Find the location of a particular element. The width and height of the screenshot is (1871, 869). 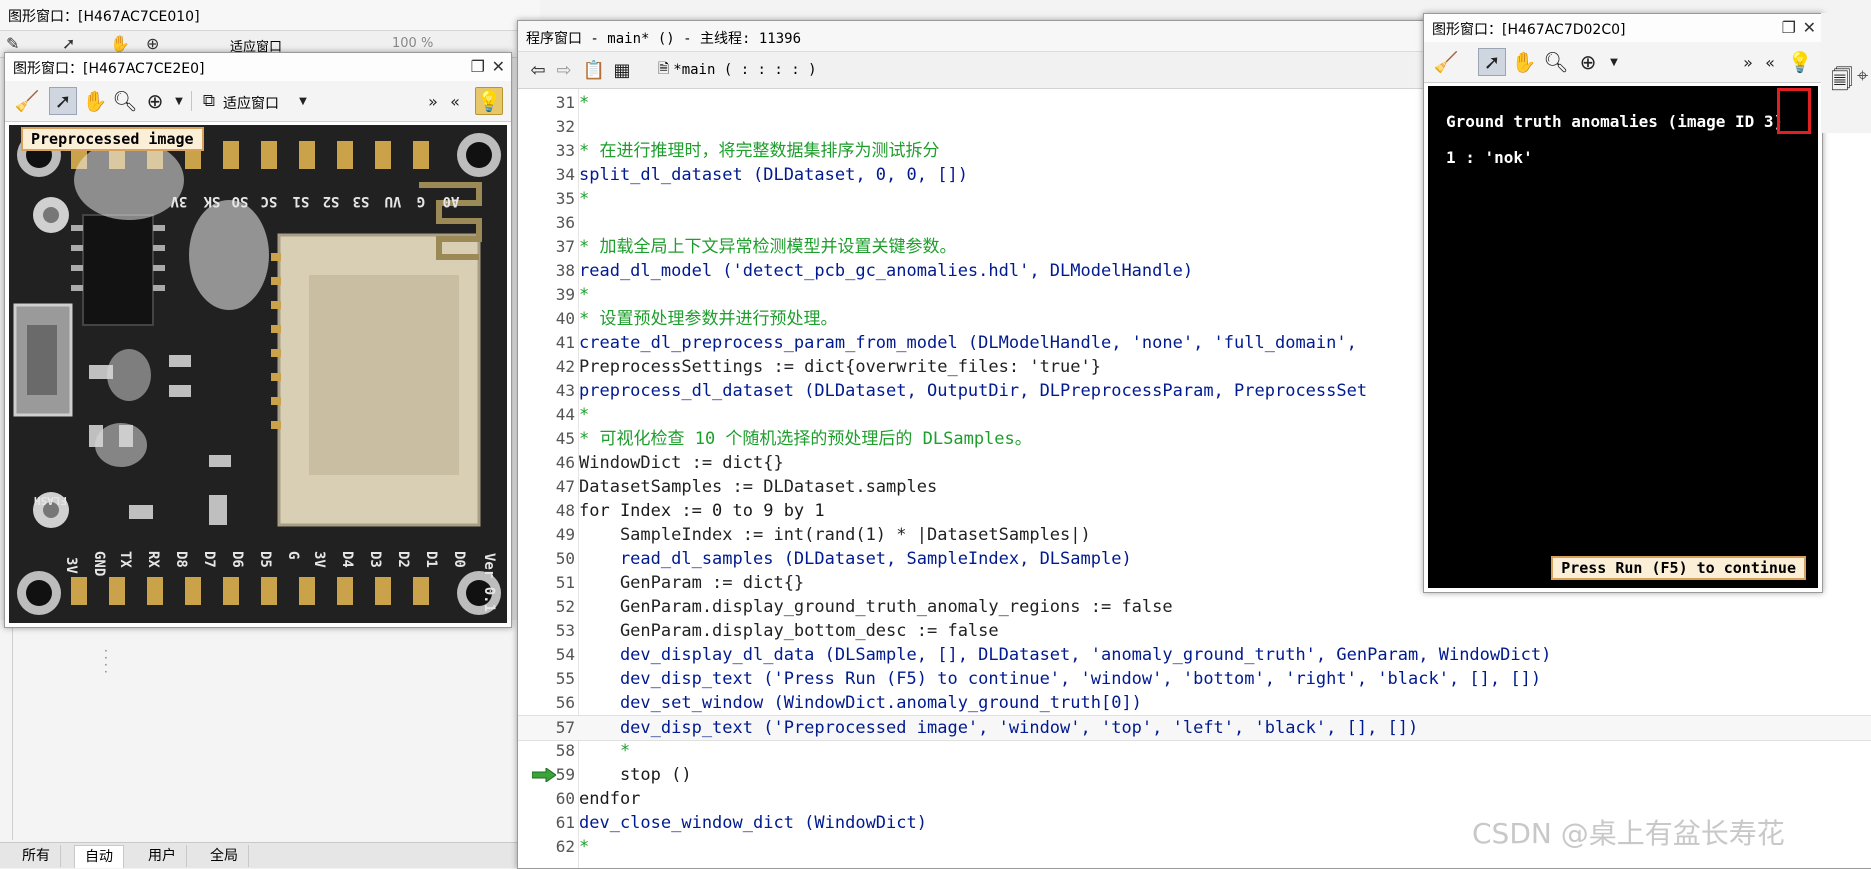

line-number: 36 is located at coordinates (546, 223).